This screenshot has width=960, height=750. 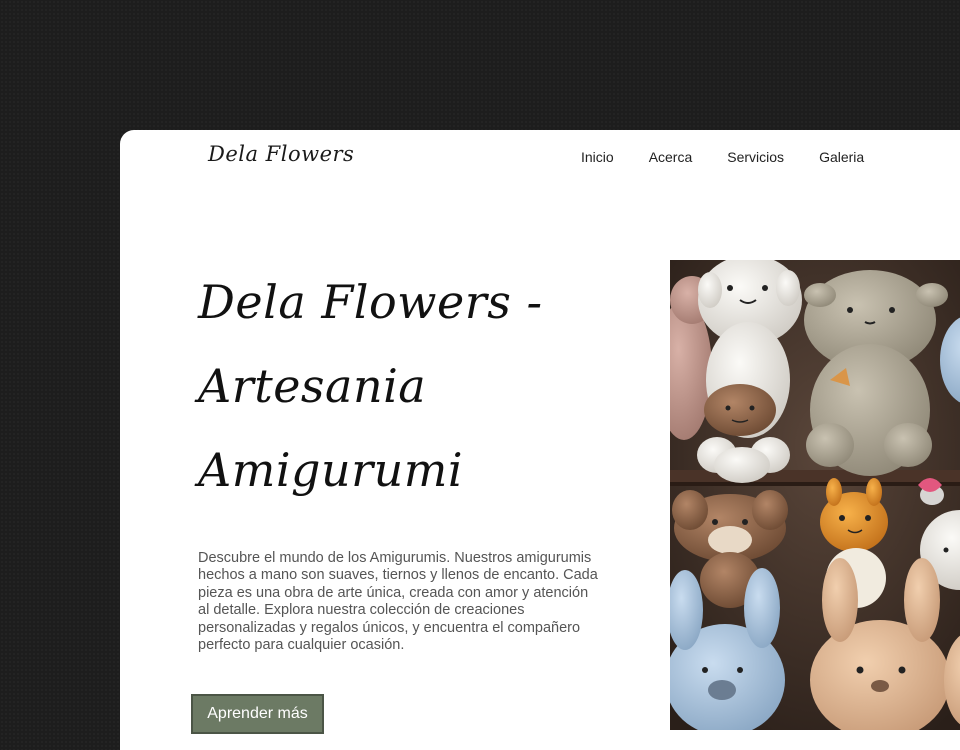 What do you see at coordinates (257, 714) in the screenshot?
I see `learn-more-button: Aprender más` at bounding box center [257, 714].